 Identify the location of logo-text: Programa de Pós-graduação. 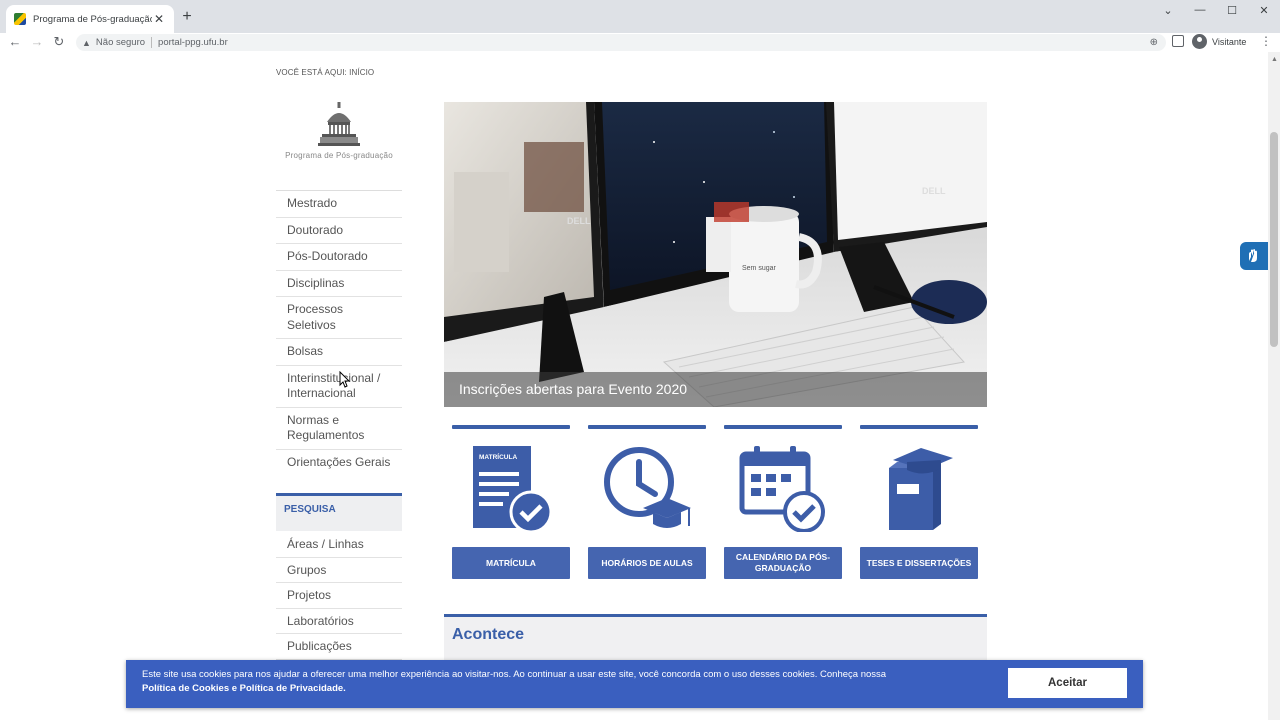
(339, 155).